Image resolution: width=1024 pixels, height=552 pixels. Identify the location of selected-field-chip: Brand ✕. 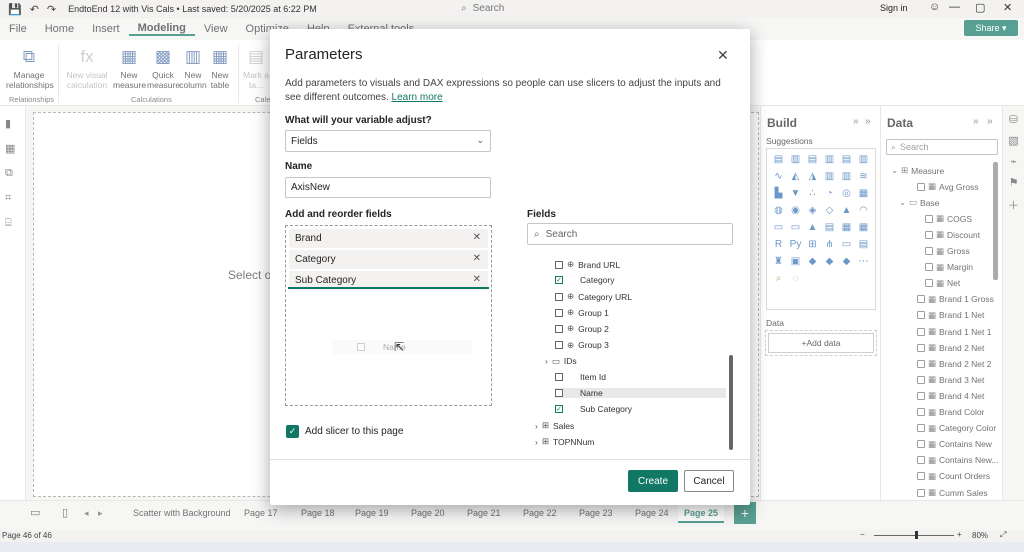
(388, 238).